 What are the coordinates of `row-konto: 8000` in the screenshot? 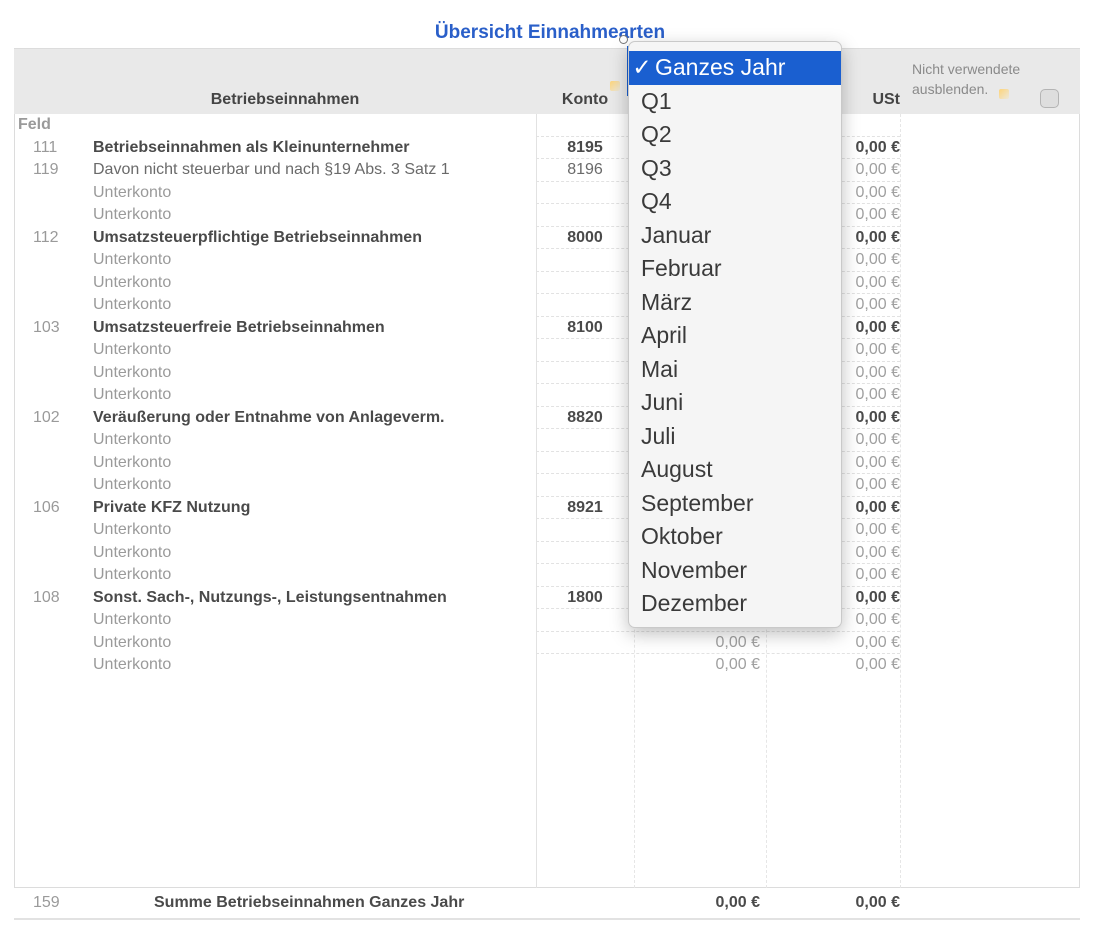 It's located at (585, 237).